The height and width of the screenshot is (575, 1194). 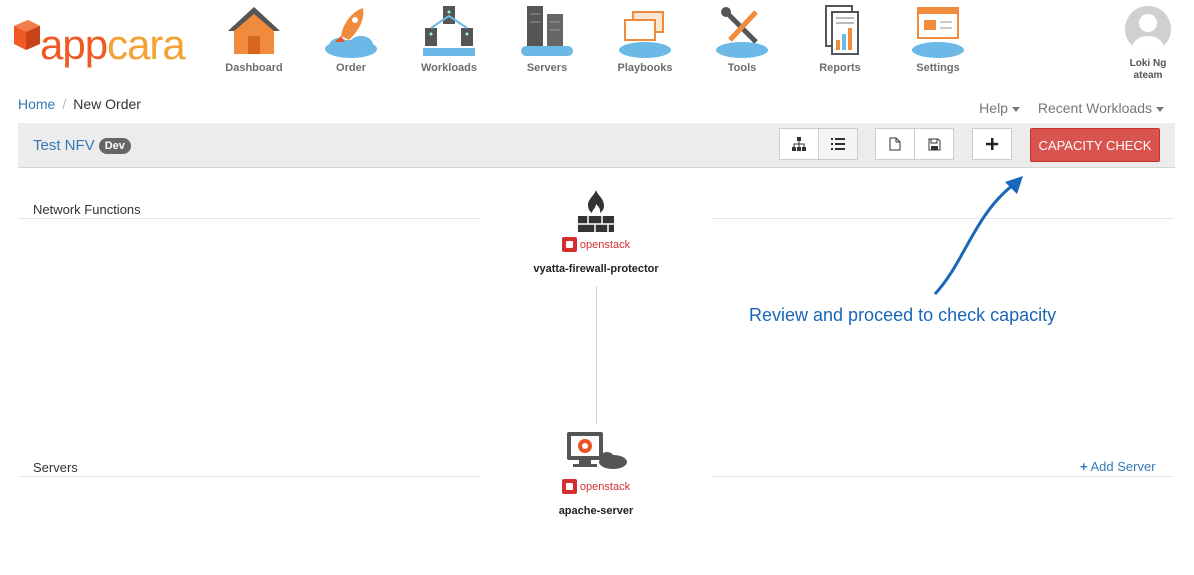 What do you see at coordinates (55, 467) in the screenshot?
I see `servers-label: Servers` at bounding box center [55, 467].